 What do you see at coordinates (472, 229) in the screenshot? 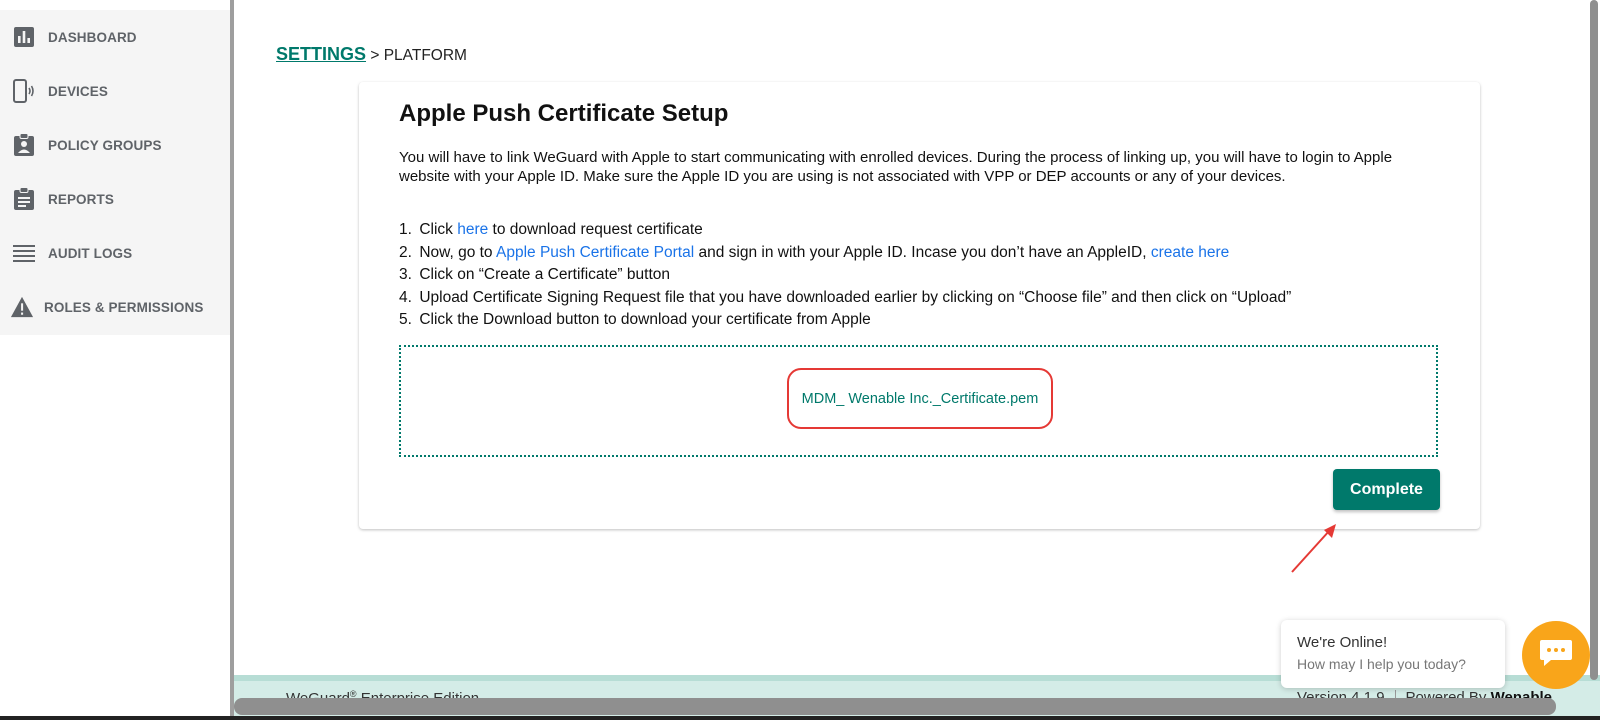
I see `download-request-certificate-link: here` at bounding box center [472, 229].